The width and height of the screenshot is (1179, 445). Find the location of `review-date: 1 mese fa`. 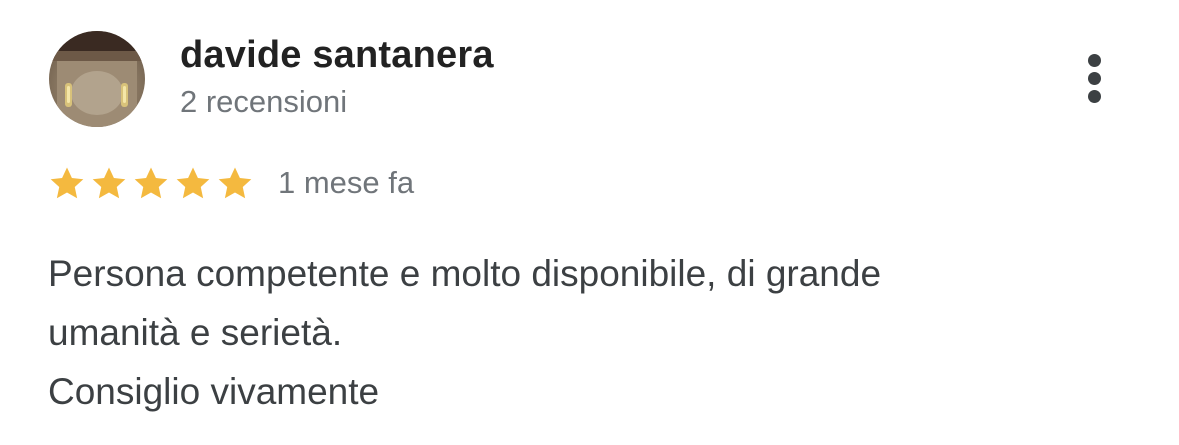

review-date: 1 mese fa is located at coordinates (346, 182).